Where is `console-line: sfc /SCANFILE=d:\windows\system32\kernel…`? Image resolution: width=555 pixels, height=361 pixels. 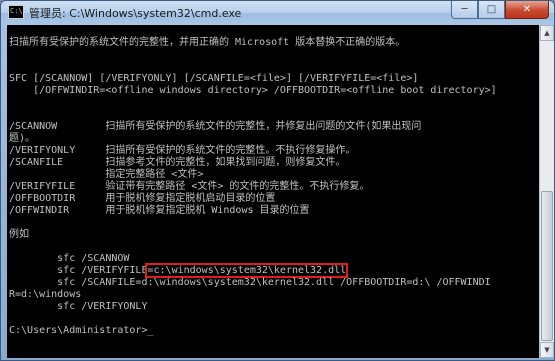
console-line: sfc /SCANFILE=d:\windows\system32\kernel… is located at coordinates (250, 282).